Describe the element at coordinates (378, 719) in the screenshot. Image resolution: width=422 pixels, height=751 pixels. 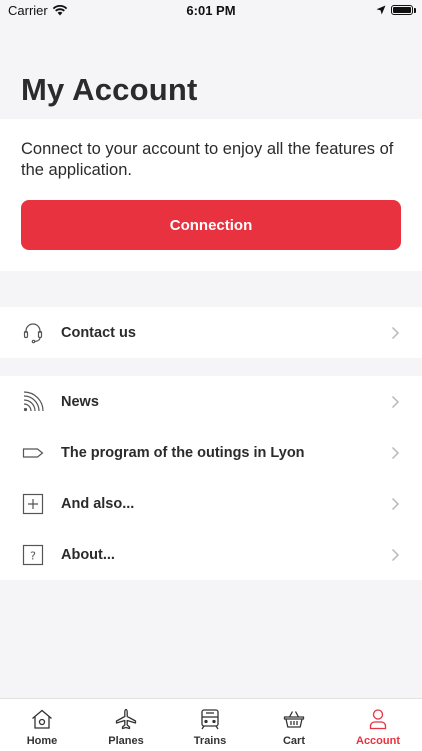
I see `user-icon` at that location.